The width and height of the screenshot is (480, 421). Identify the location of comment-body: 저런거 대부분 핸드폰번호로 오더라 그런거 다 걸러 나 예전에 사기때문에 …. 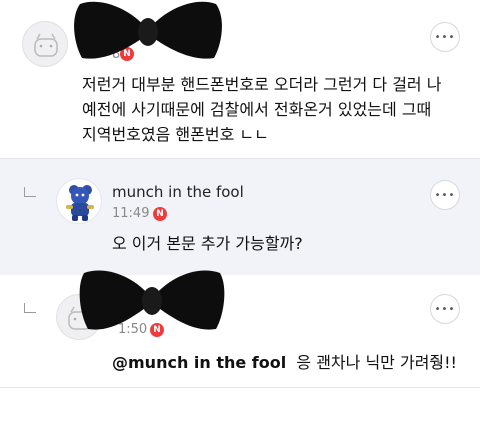
(261, 109).